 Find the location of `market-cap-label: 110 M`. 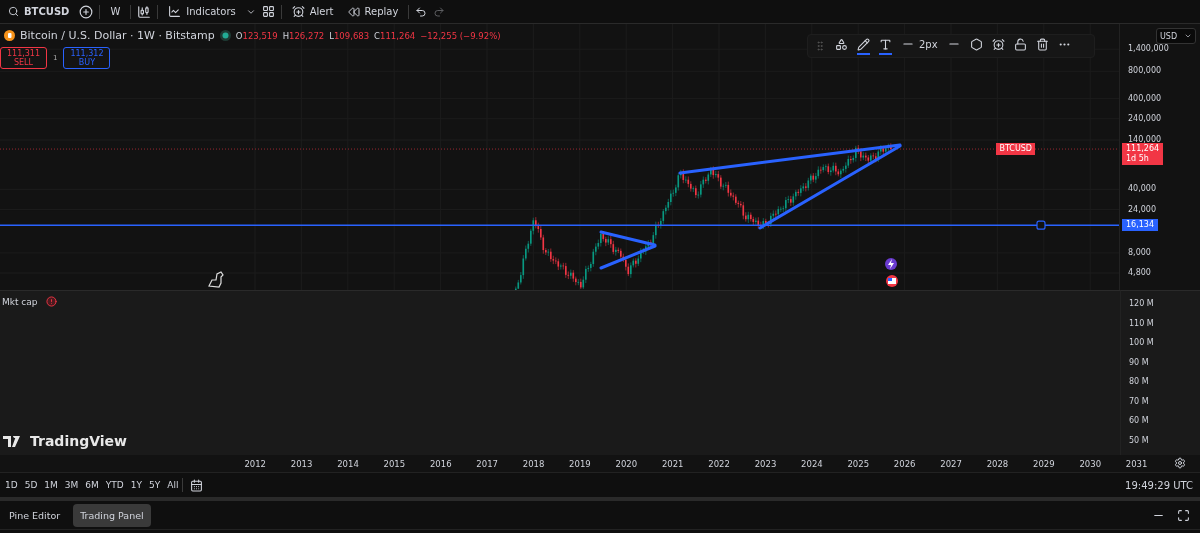

market-cap-label: 110 M is located at coordinates (1141, 324).